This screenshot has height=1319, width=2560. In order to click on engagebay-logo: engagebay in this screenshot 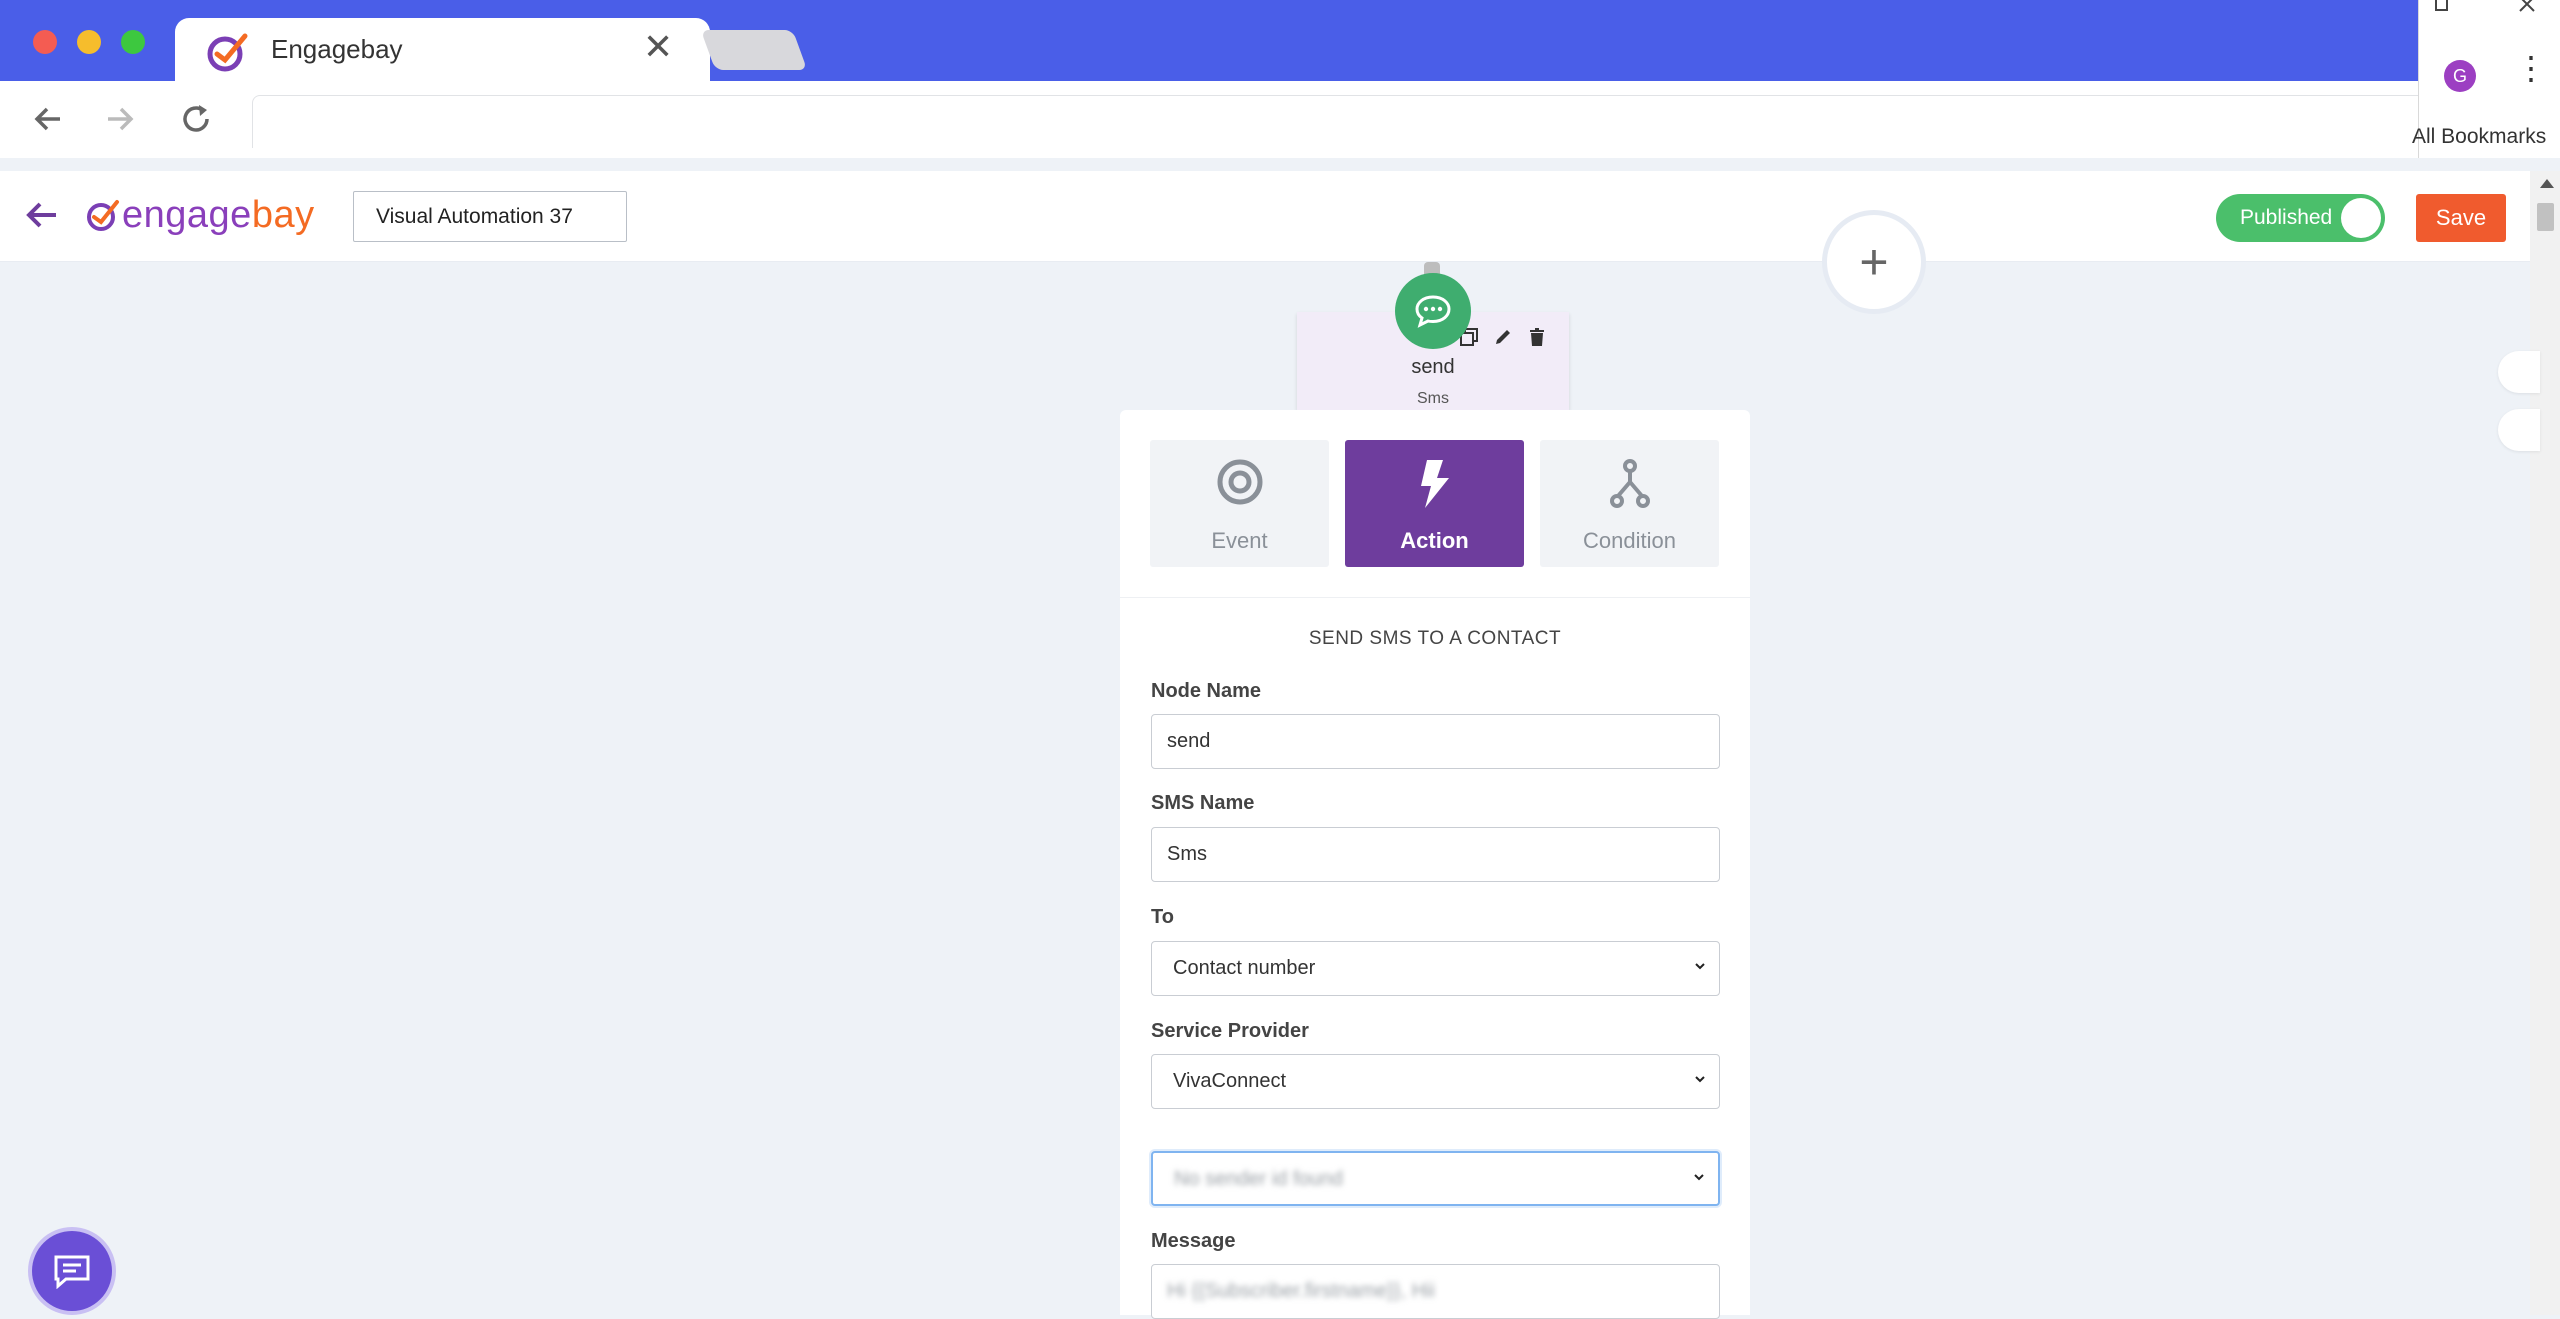, I will do `click(199, 215)`.